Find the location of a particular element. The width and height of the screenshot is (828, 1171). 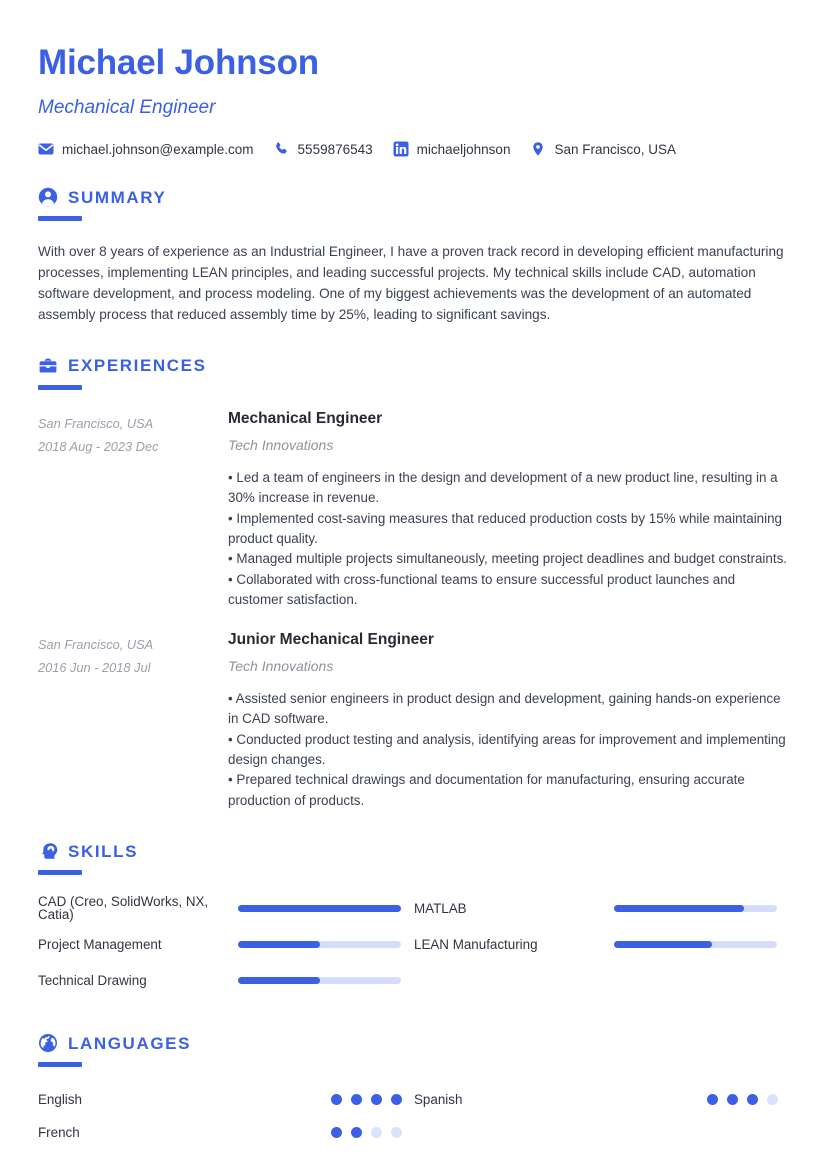

languages-section-rule is located at coordinates (60, 1065).